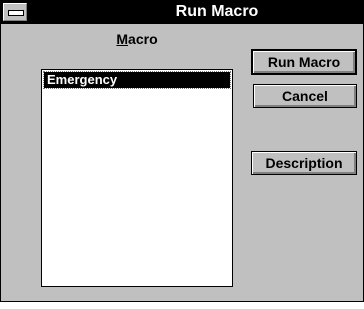 This screenshot has width=364, height=309. What do you see at coordinates (137, 80) in the screenshot?
I see `list-item: Emergency` at bounding box center [137, 80].